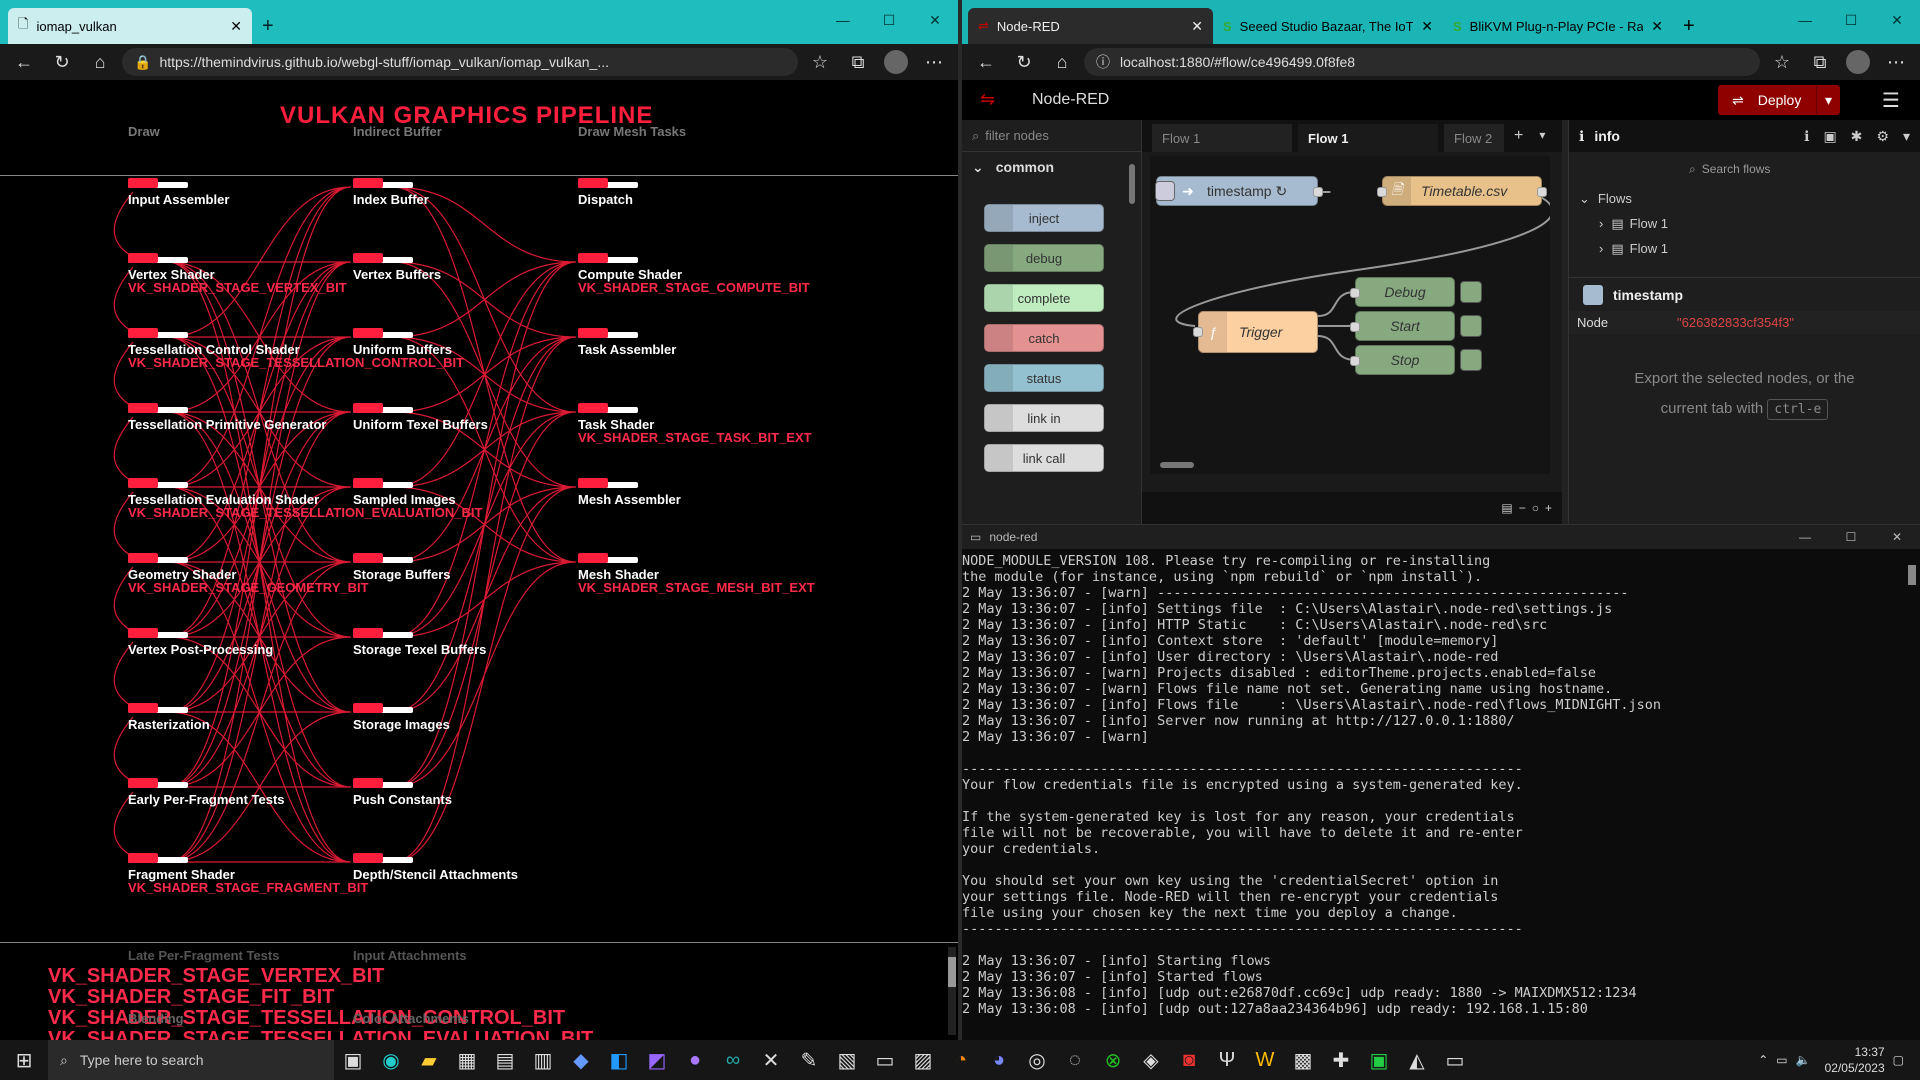 Image resolution: width=1920 pixels, height=1080 pixels. What do you see at coordinates (1239, 191) in the screenshot?
I see `node-timestamp: ➜ timestamp ↻` at bounding box center [1239, 191].